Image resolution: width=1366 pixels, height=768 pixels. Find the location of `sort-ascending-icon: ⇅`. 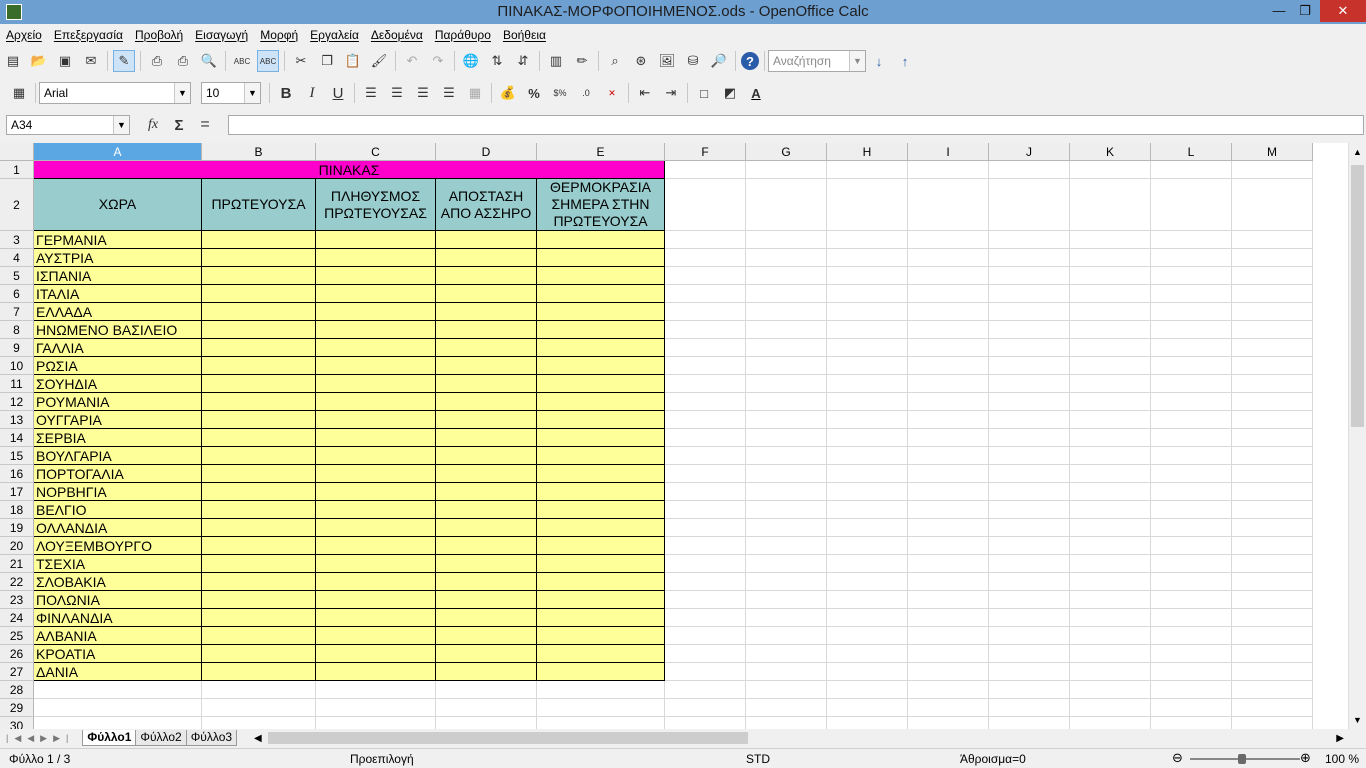

sort-ascending-icon: ⇅ is located at coordinates (497, 61).